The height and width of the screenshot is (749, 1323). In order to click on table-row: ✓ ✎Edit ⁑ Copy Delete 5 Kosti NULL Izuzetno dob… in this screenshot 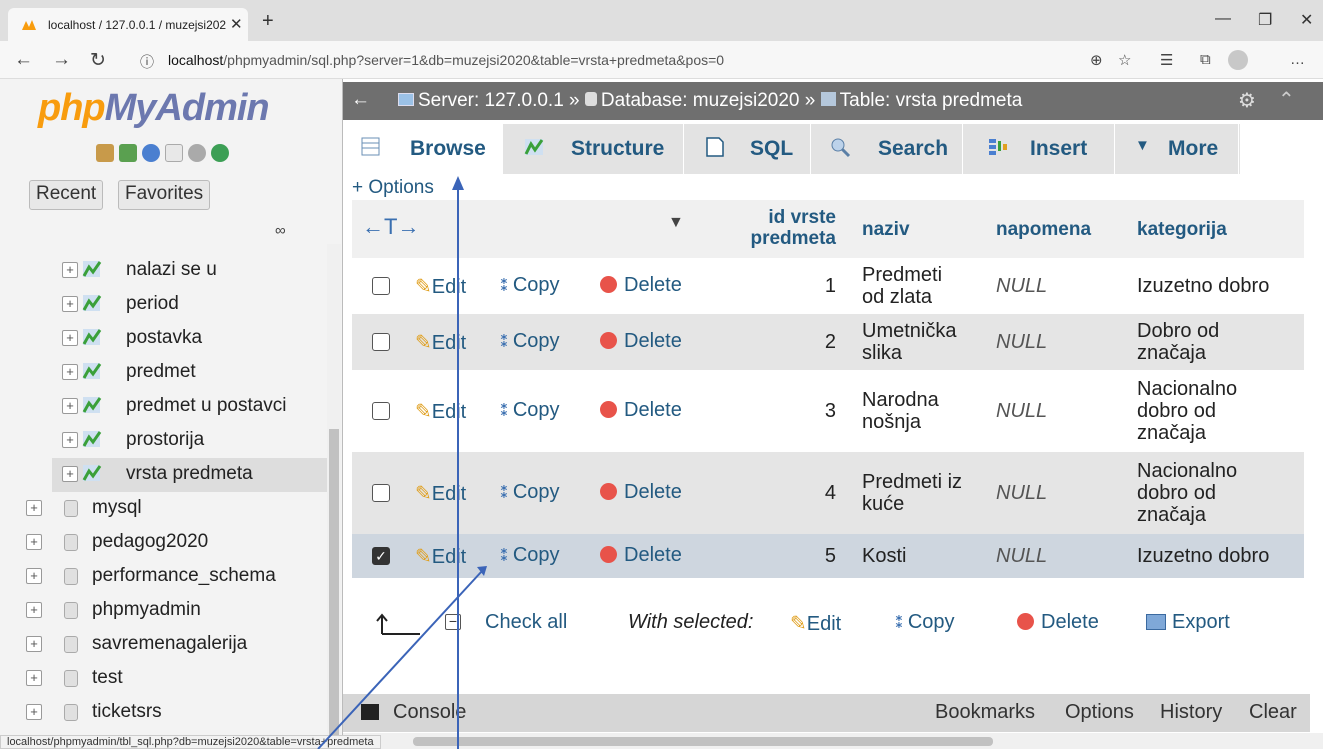, I will do `click(828, 556)`.